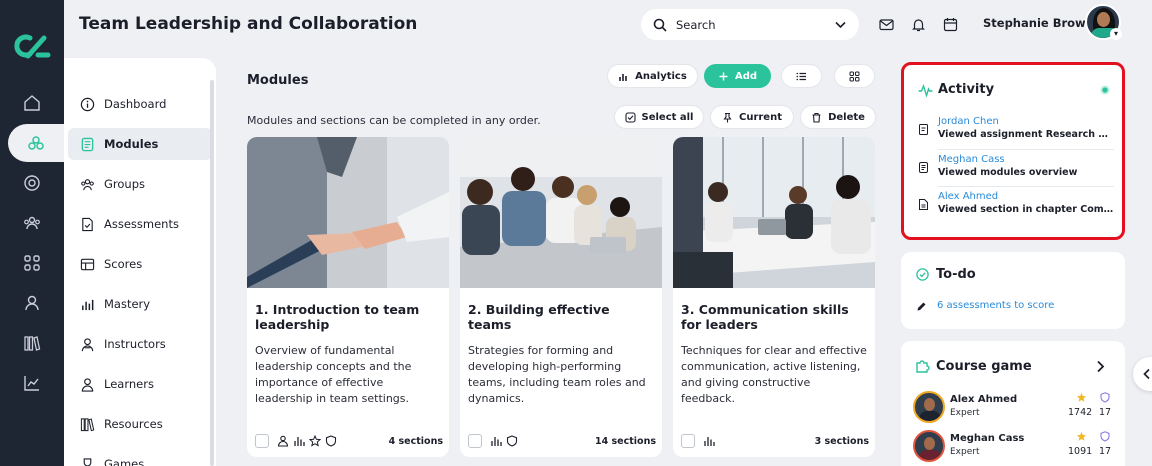 The height and width of the screenshot is (466, 1152). Describe the element at coordinates (212, 273) in the screenshot. I see `sidenav-scrollbar` at that location.